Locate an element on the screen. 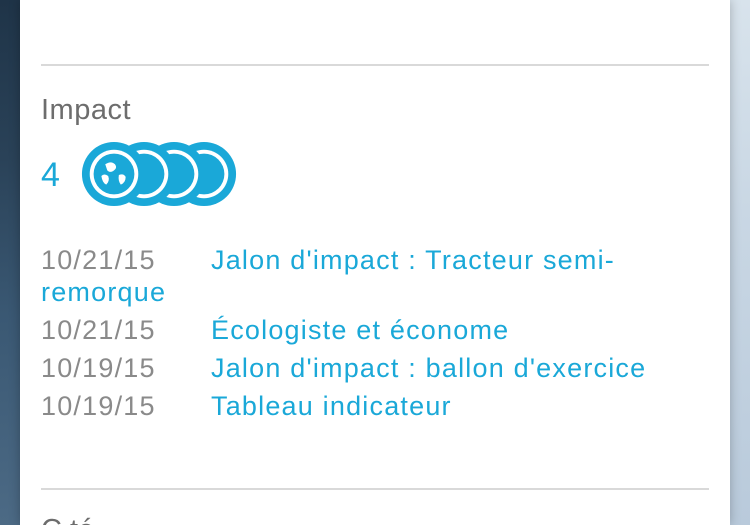 The height and width of the screenshot is (525, 750). list-item: 10/19/15 Tableau indicateur is located at coordinates (376, 406).